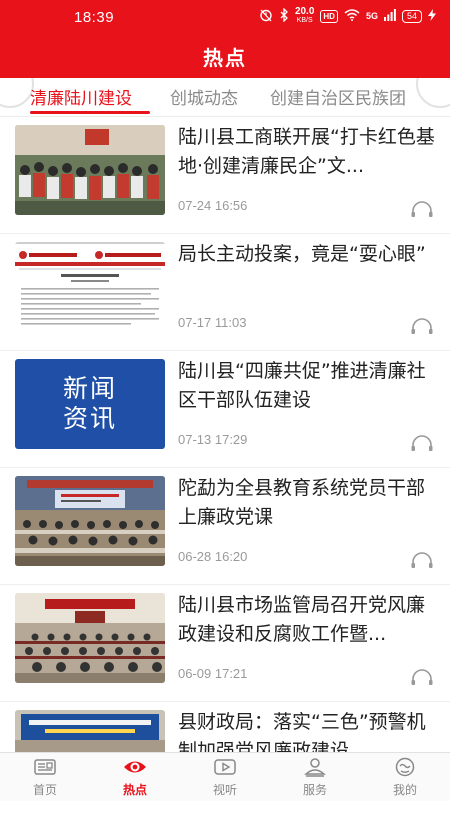 The image size is (450, 818). I want to click on nav-service: 服务, so click(315, 777).